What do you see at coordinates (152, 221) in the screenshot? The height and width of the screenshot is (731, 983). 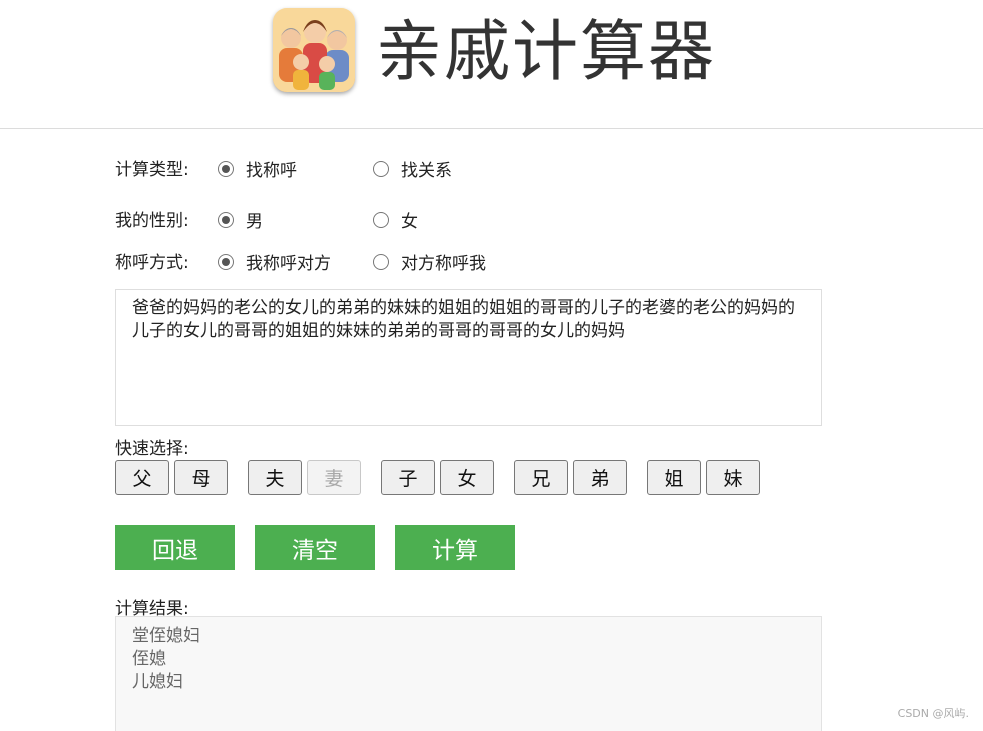 I see `gender-label: 我的性别:` at bounding box center [152, 221].